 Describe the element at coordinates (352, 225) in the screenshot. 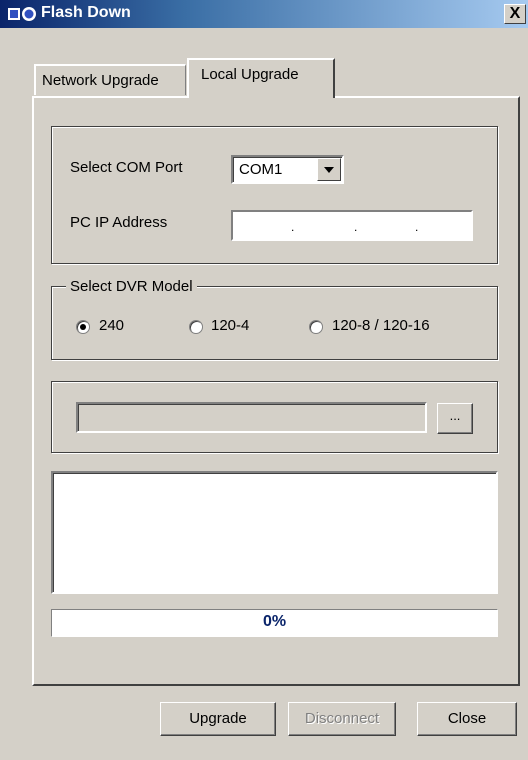

I see `ip-address-field: . . .` at that location.